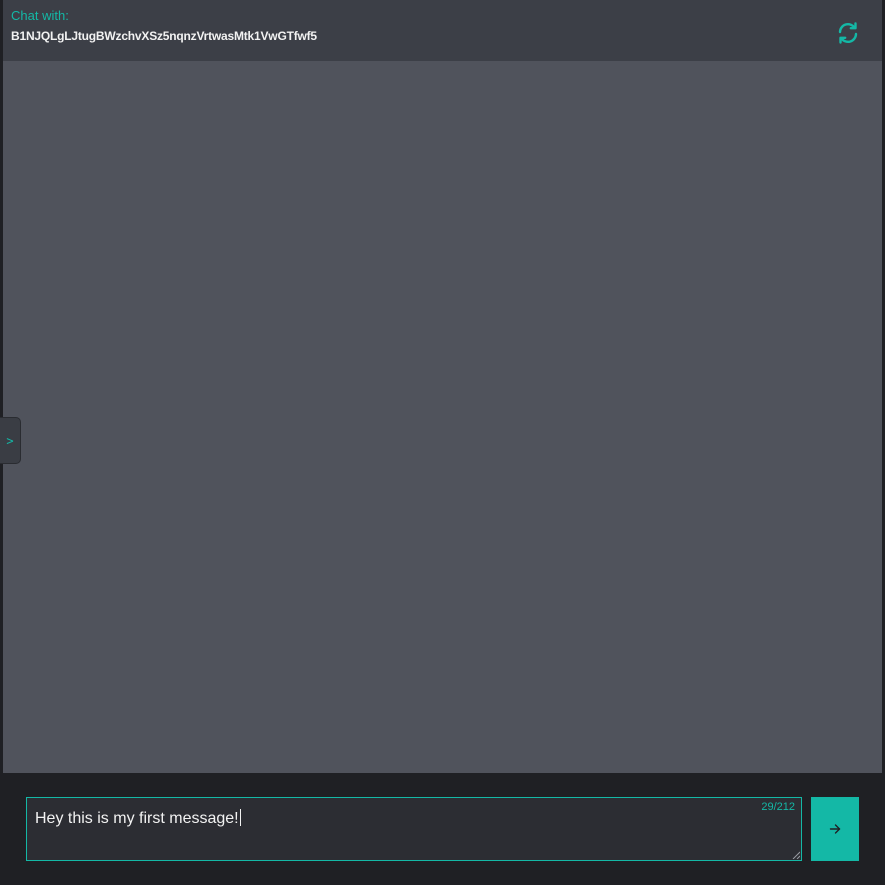 This screenshot has width=885, height=885. Describe the element at coordinates (796, 855) in the screenshot. I see `resize-grip-icon` at that location.